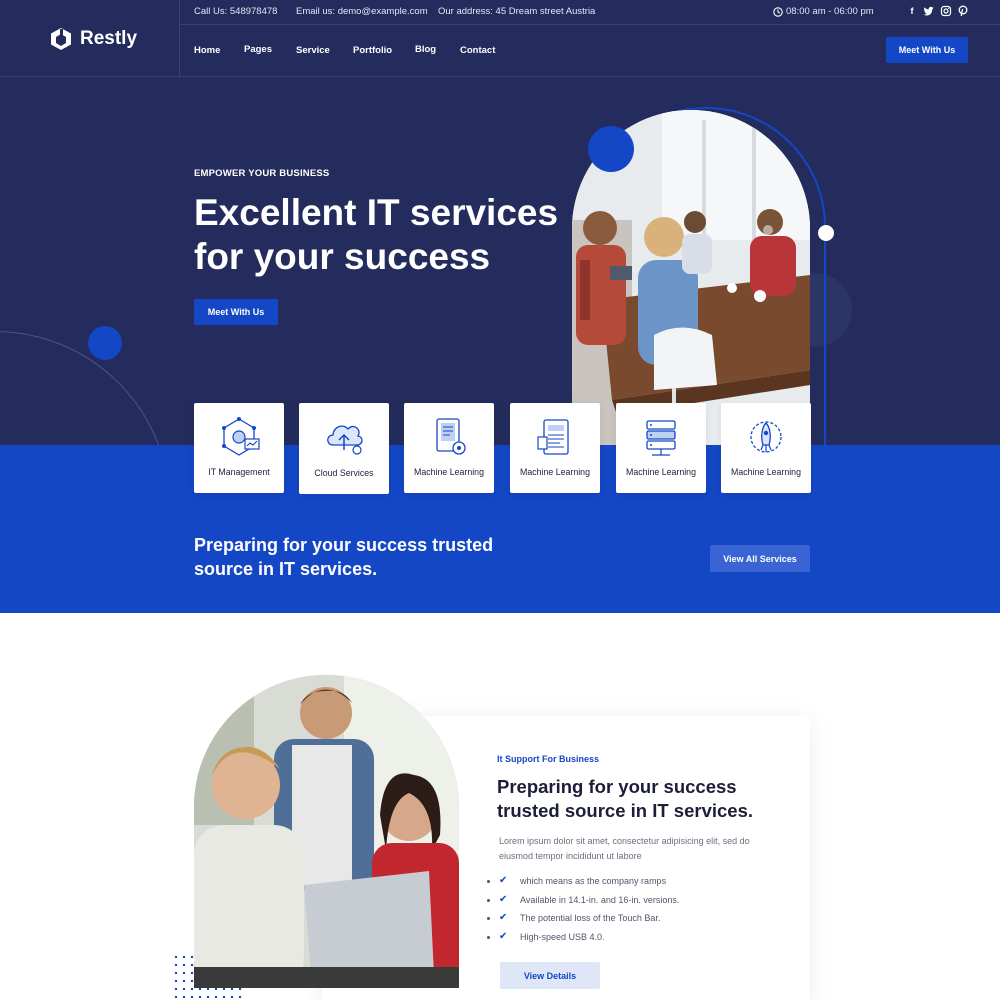  What do you see at coordinates (236, 312) in the screenshot?
I see `meet-with-us-hero-button: Meet With Us` at bounding box center [236, 312].